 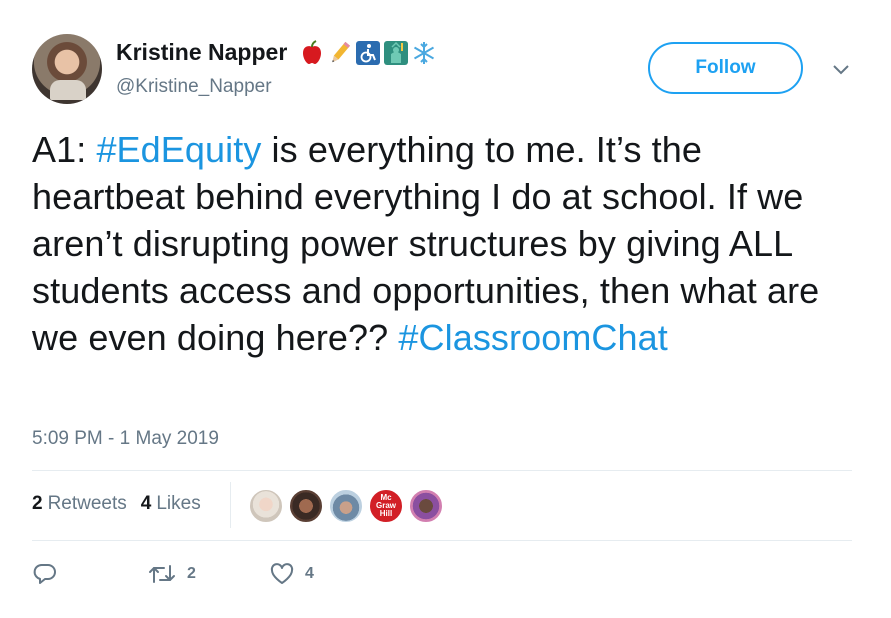 I want to click on snowflake-emoji, so click(x=424, y=53).